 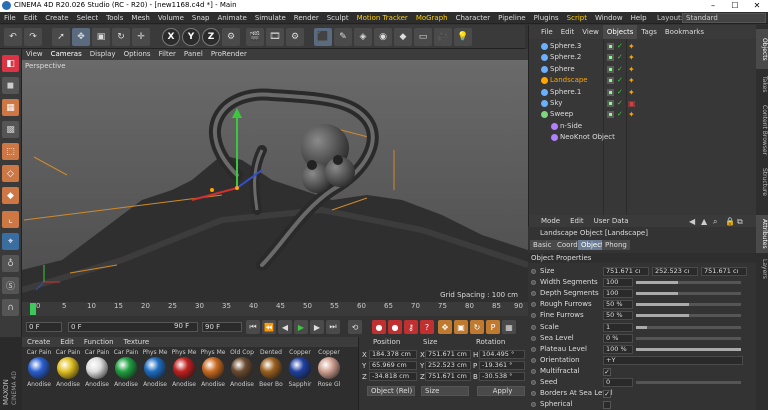 What do you see at coordinates (423, 37) in the screenshot?
I see `floor-icon: ▭` at bounding box center [423, 37].